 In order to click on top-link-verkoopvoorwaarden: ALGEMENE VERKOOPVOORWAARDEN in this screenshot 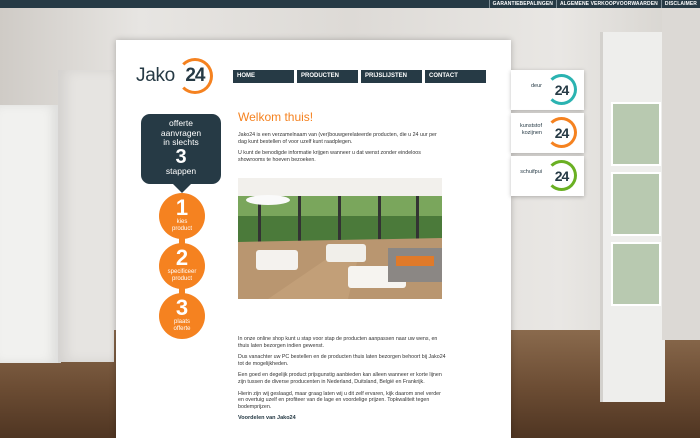, I will do `click(608, 4)`.